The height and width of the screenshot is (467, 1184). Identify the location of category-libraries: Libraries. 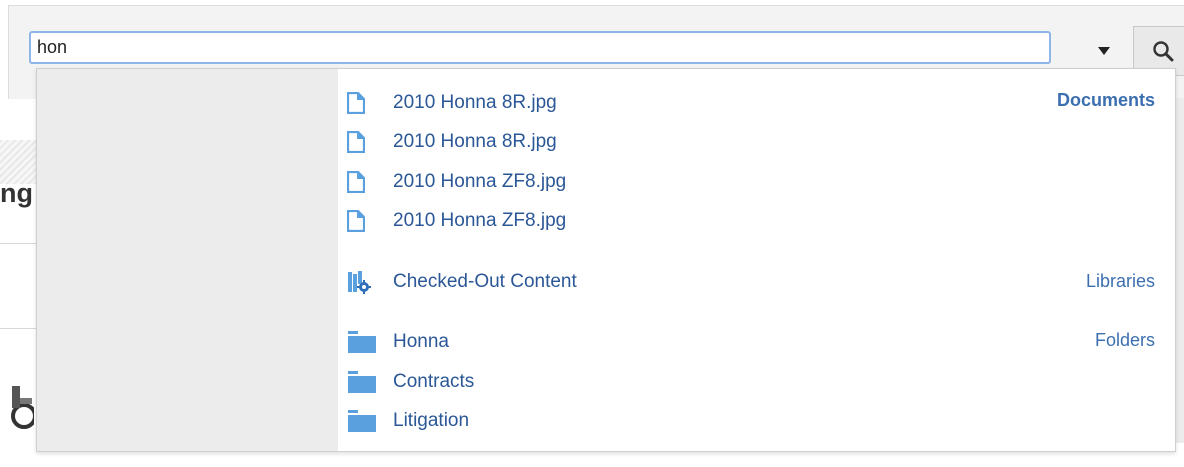
(1120, 281).